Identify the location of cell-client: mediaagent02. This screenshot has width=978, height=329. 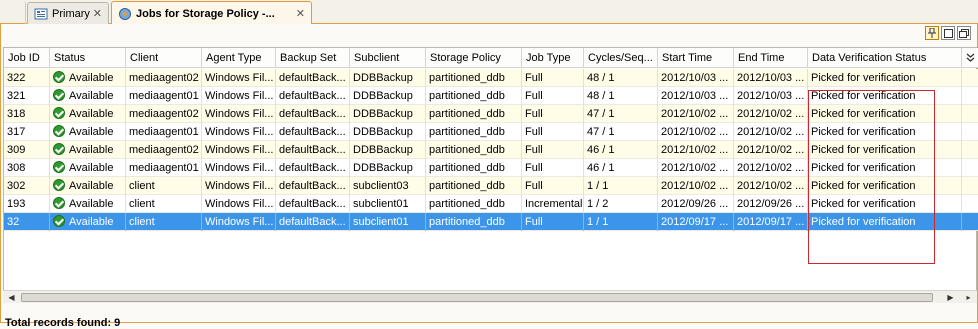
(164, 114).